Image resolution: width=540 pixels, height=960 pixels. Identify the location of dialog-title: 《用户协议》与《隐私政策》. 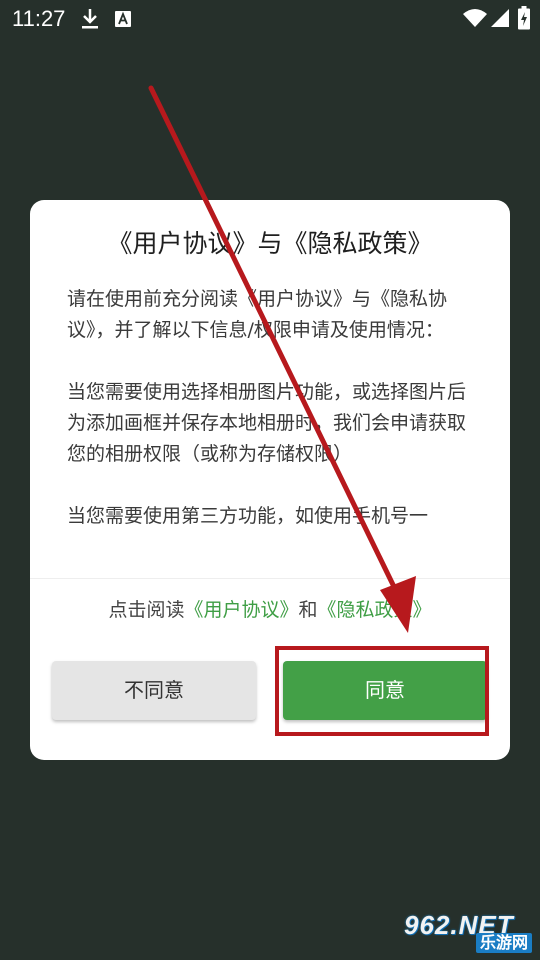
(270, 243).